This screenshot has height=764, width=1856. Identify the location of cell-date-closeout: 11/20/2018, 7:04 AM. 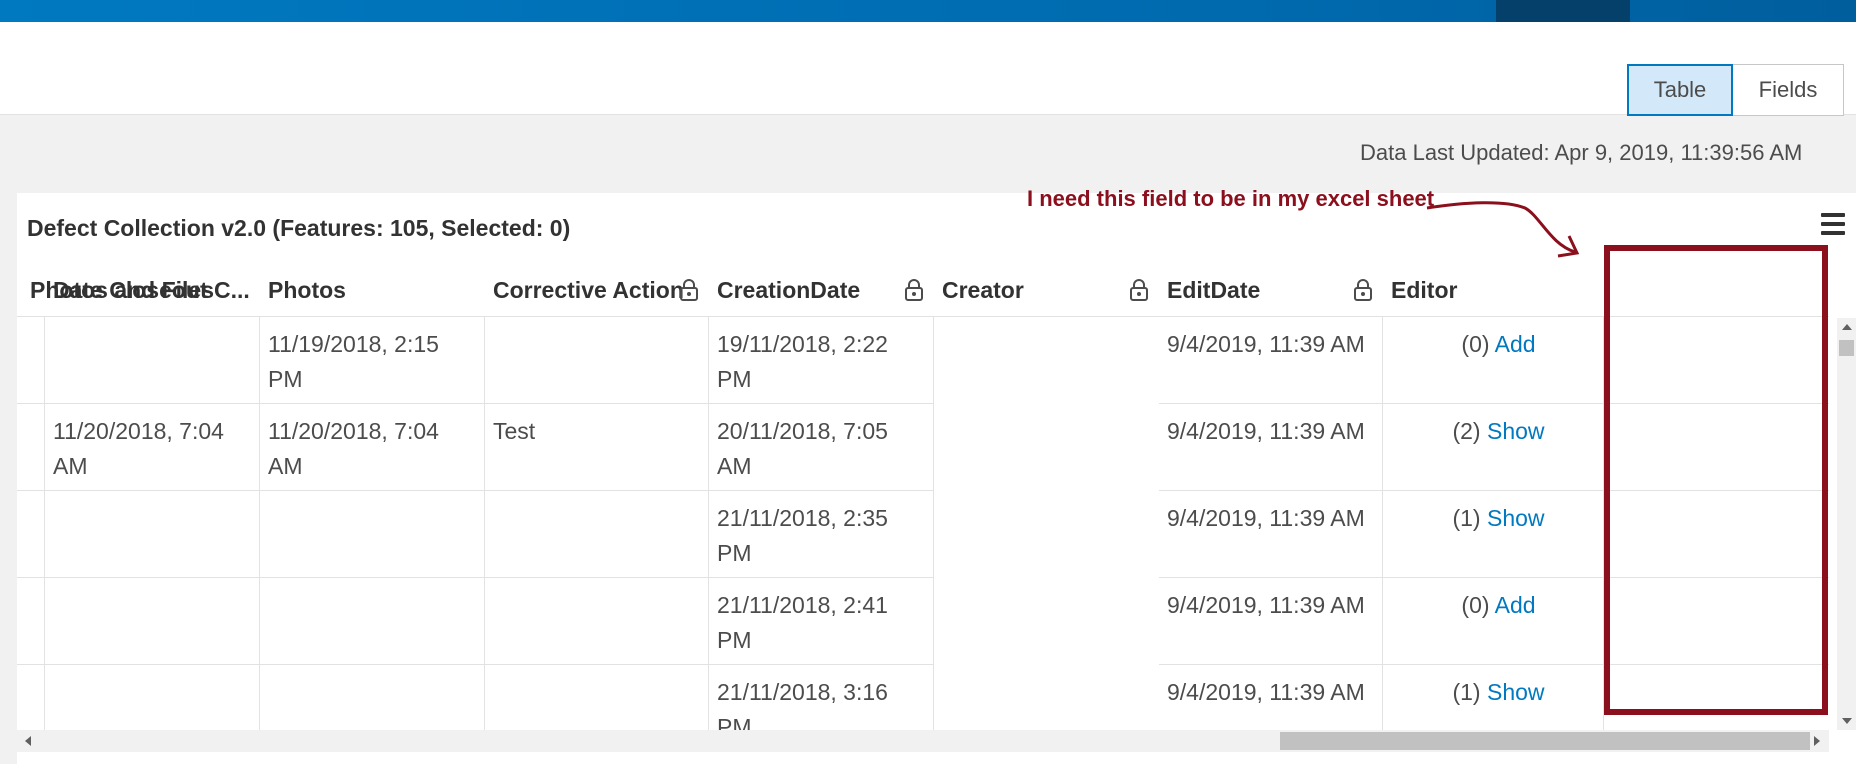
(152, 447).